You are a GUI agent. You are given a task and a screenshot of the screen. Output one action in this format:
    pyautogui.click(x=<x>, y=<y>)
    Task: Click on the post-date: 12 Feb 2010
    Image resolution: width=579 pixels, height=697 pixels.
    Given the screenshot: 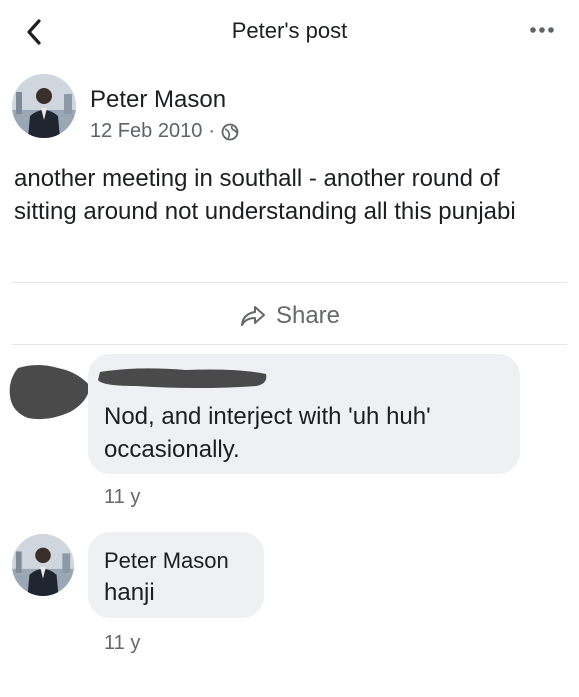 What is the action you would take?
    pyautogui.click(x=146, y=131)
    